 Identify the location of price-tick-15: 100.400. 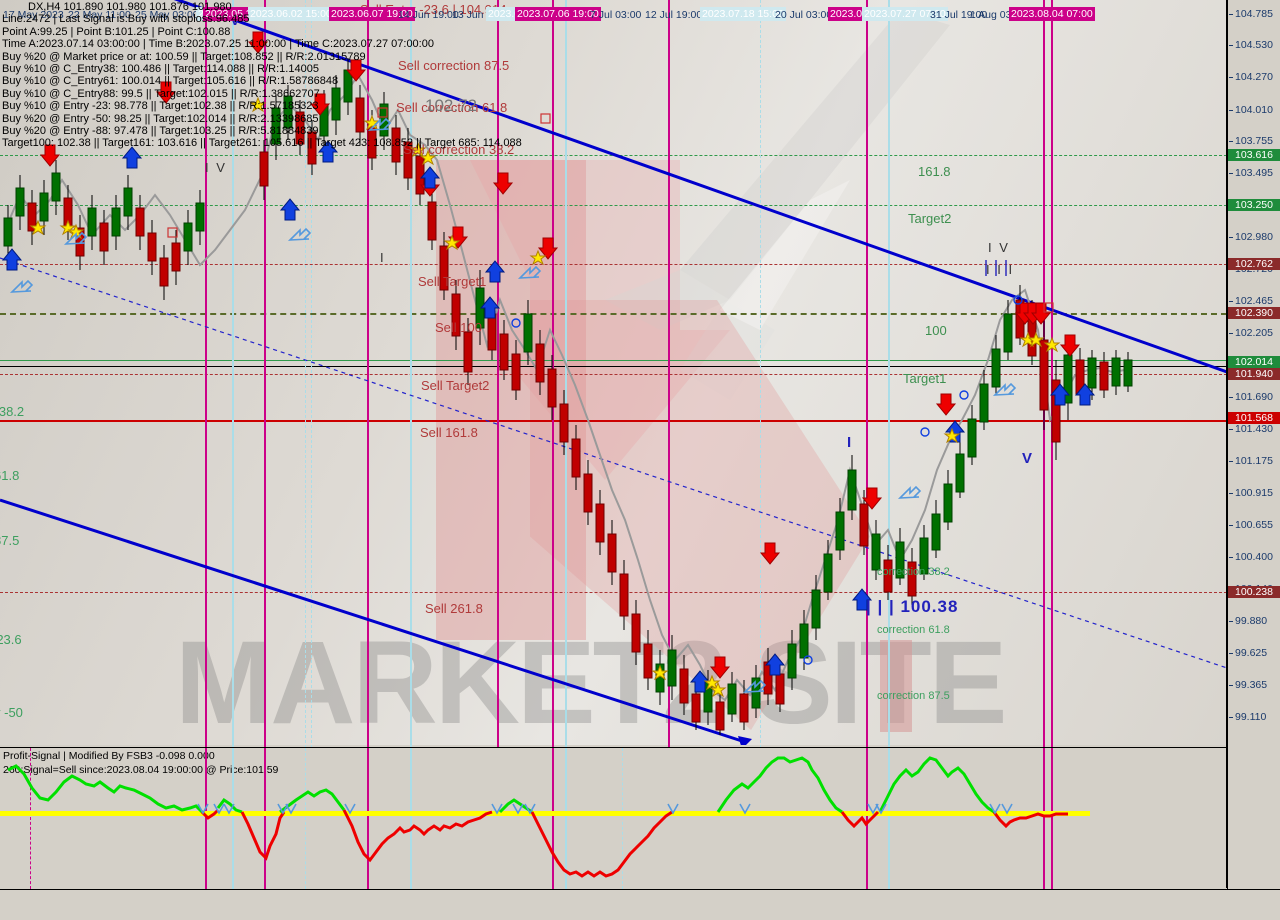
(1254, 557).